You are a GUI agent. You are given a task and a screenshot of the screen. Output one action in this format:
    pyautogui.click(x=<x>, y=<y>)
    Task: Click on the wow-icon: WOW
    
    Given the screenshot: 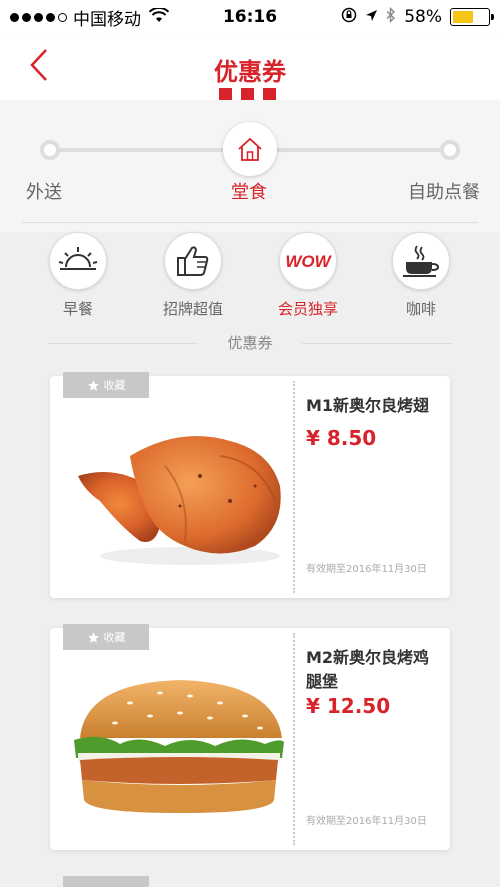 What is the action you would take?
    pyautogui.click(x=308, y=261)
    